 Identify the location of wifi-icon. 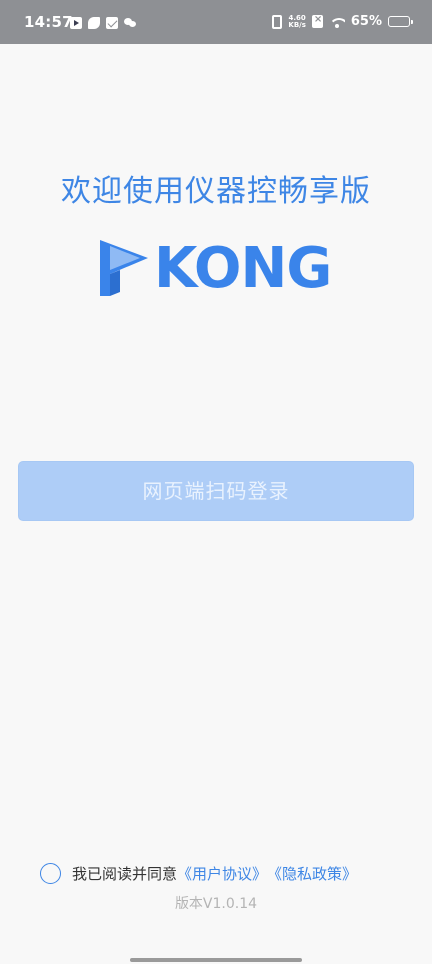
(336, 22).